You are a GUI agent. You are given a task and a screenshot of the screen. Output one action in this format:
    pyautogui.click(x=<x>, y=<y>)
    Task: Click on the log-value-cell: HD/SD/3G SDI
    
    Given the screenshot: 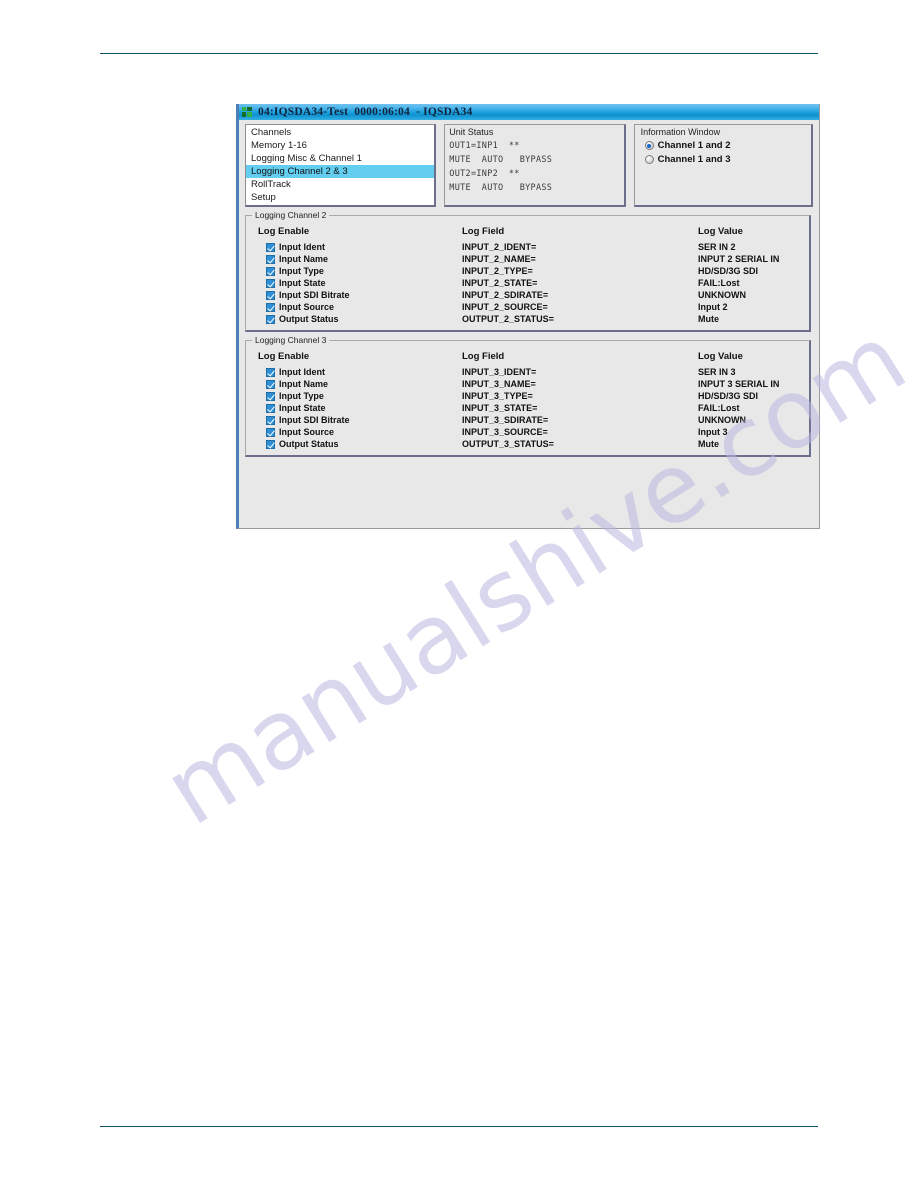 What is the action you would take?
    pyautogui.click(x=728, y=271)
    